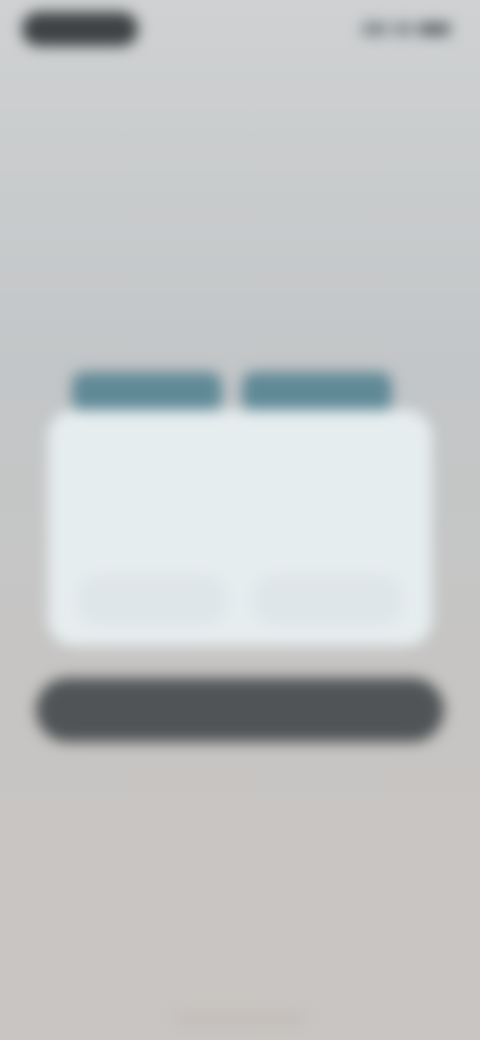  I want to click on tab-left, so click(147, 392).